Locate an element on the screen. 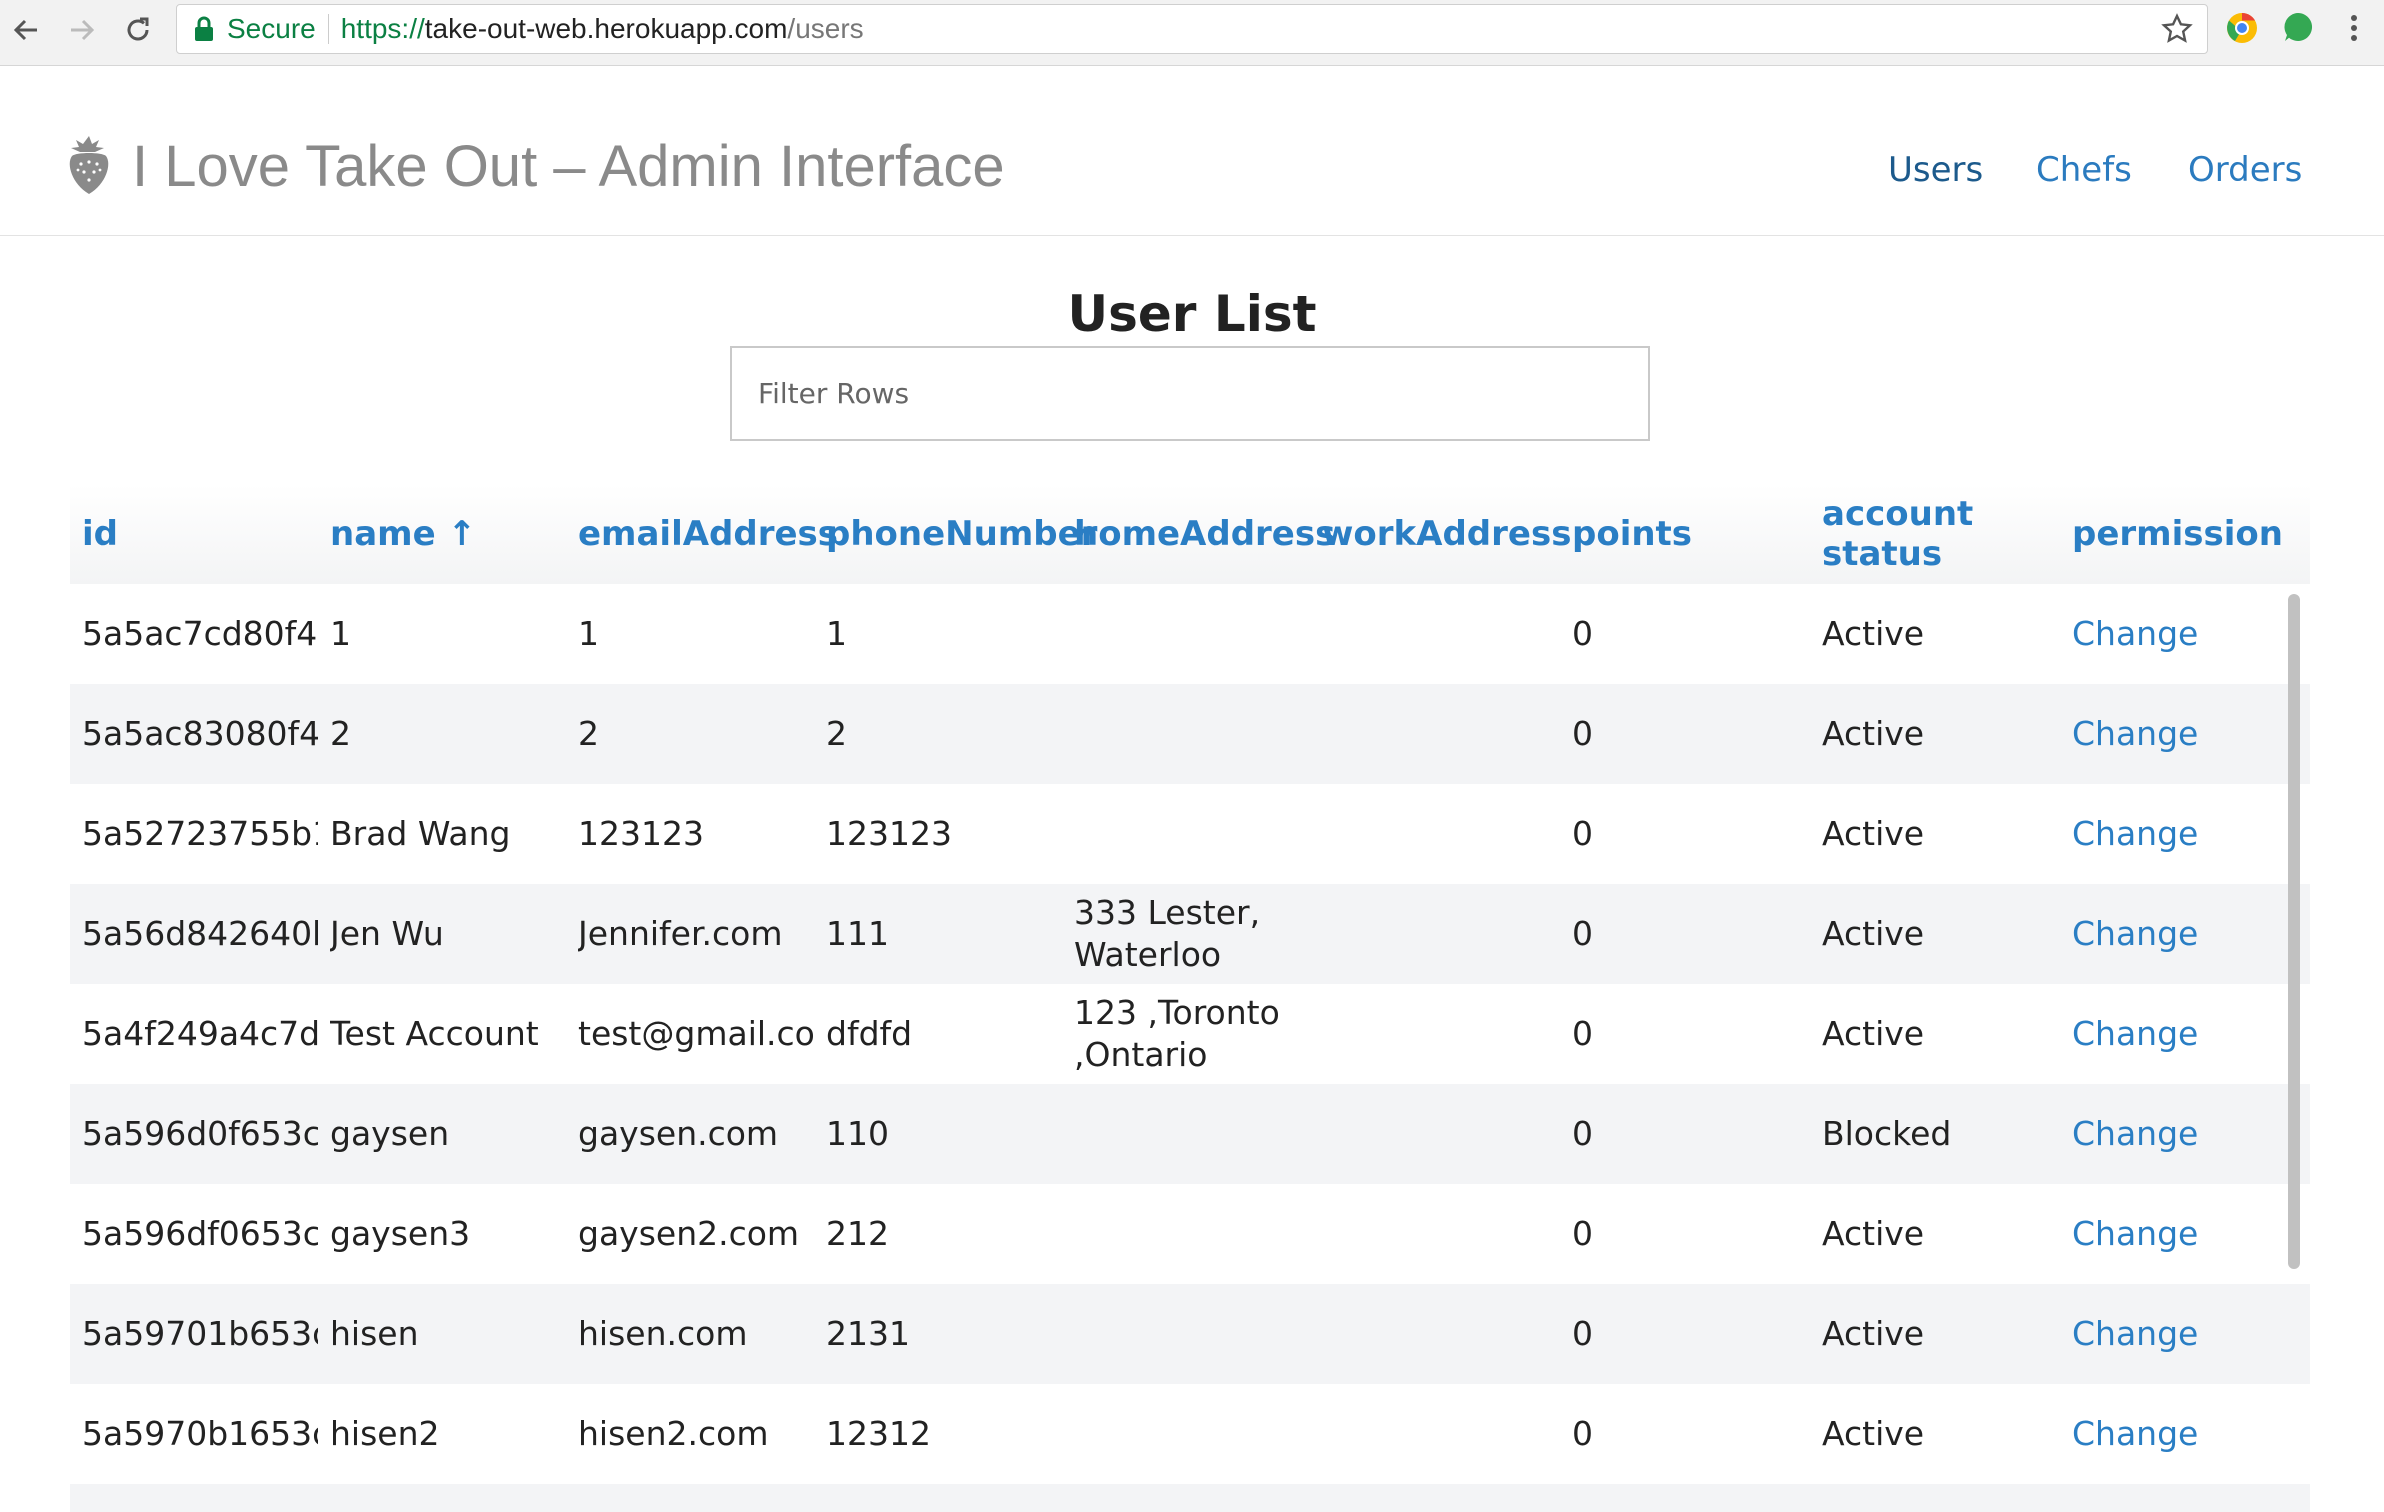  star-icon is located at coordinates (2177, 29).